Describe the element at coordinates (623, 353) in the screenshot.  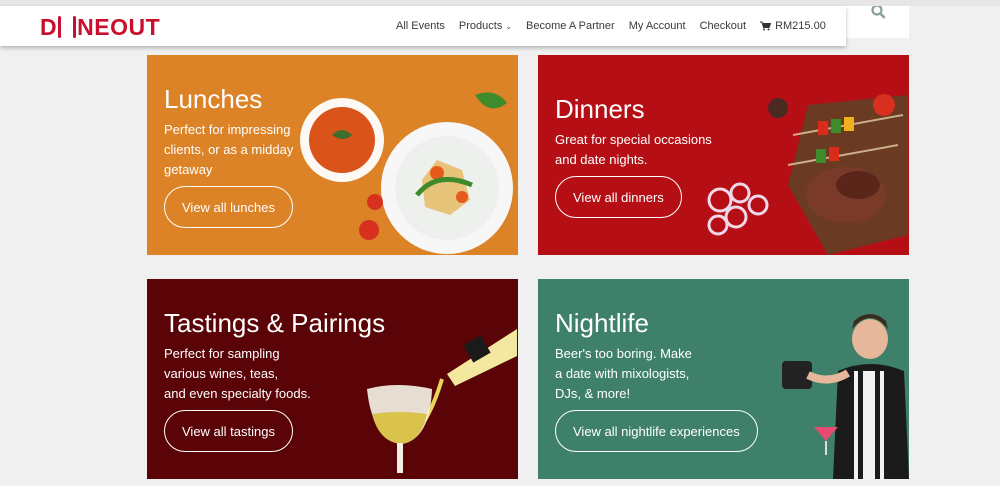
I see `card-desc-line: Beer's too boring. Make` at that location.